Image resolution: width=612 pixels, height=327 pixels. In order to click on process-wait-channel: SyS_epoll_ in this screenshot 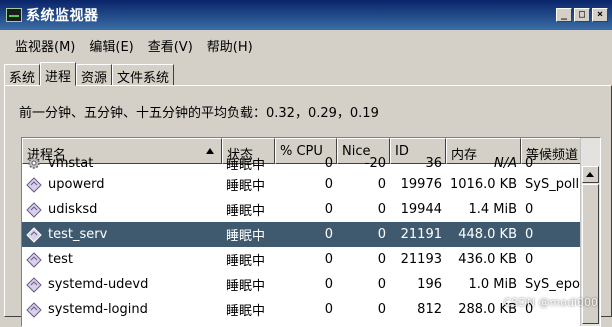, I will do `click(553, 284)`.